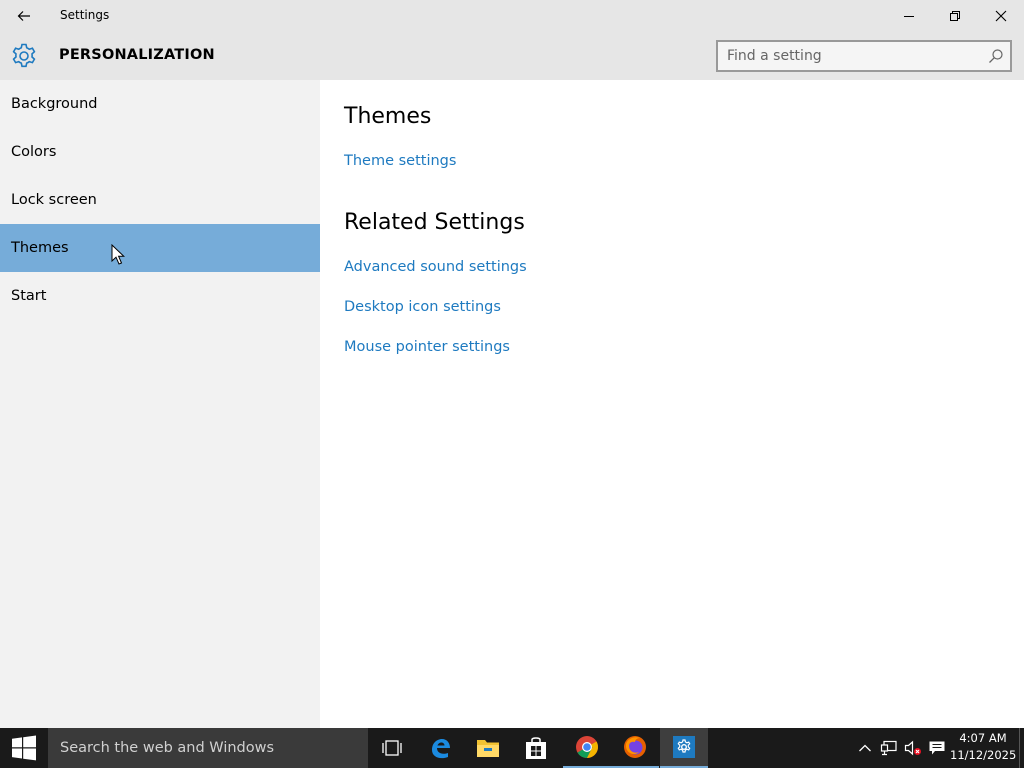 The width and height of the screenshot is (1024, 768). Describe the element at coordinates (118, 254) in the screenshot. I see `mouse-cursor-icon` at that location.